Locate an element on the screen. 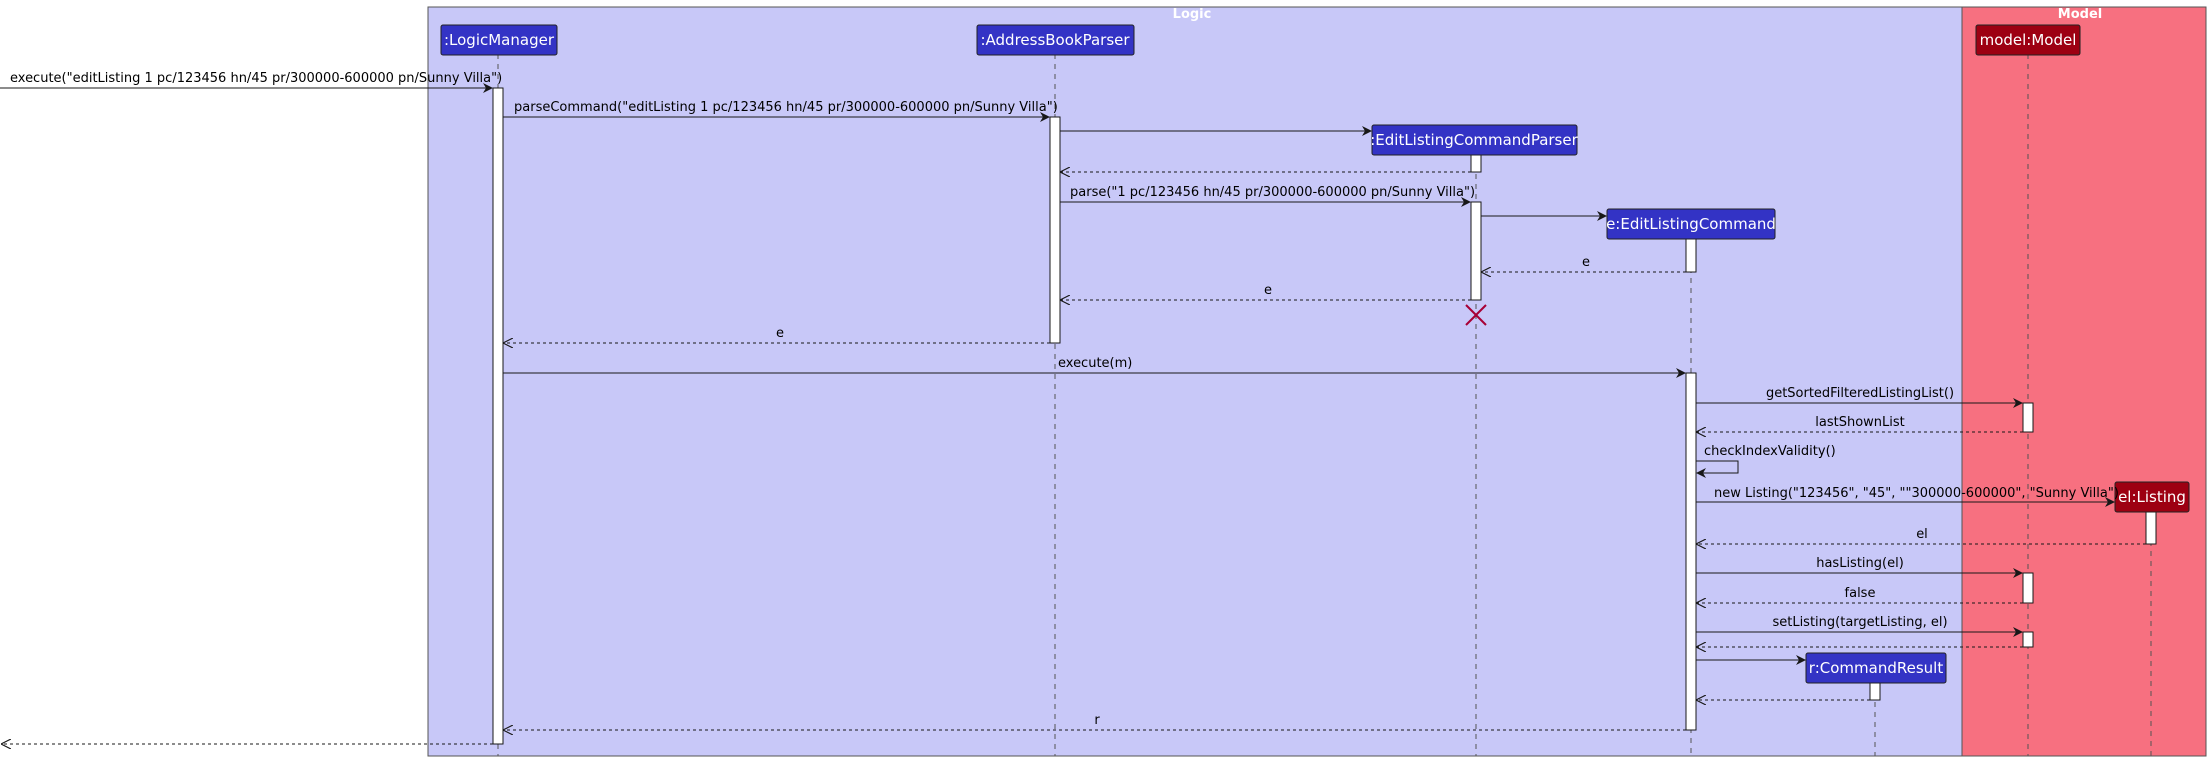 Image resolution: width=2208 pixels, height=767 pixels. participant-edit-listing-command-parser-label: :EditListingCommandParser is located at coordinates (1474, 140).